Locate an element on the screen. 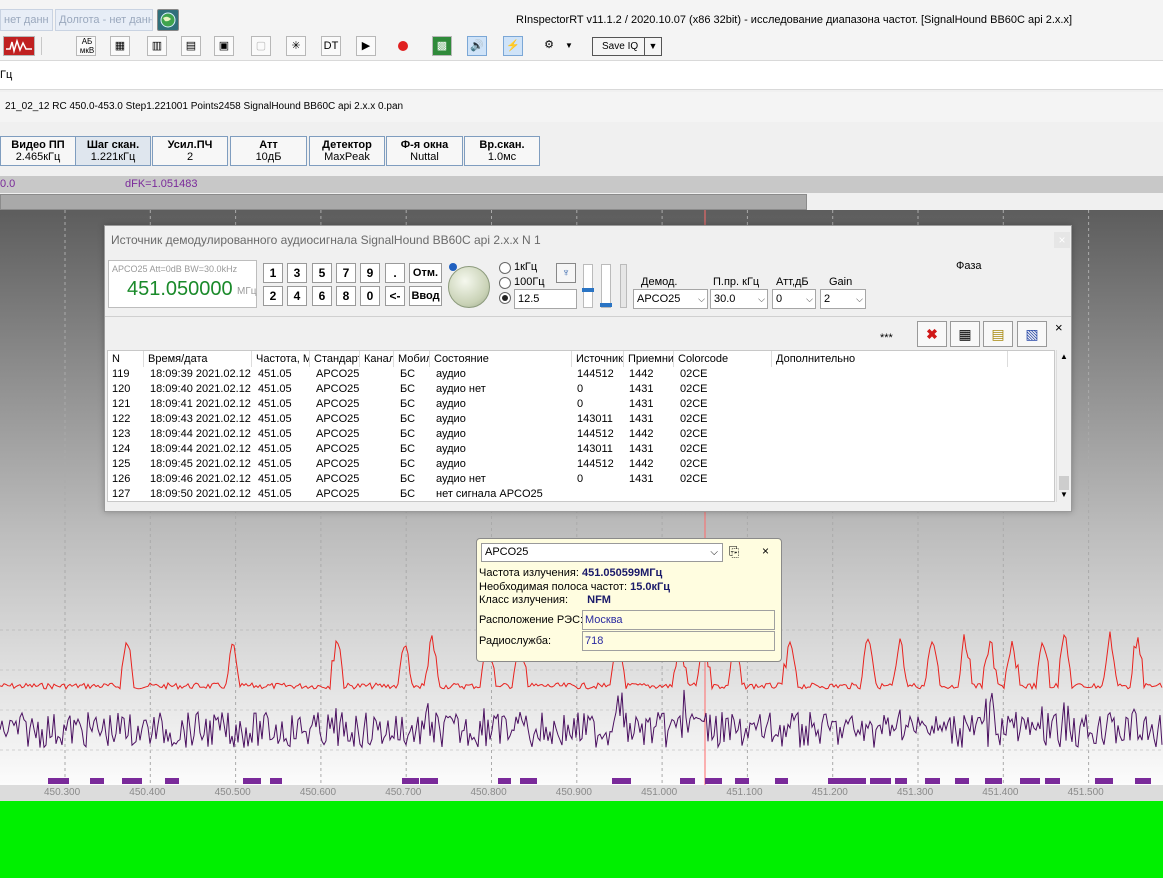  col-header-extra: Дополнительно is located at coordinates (890, 359).